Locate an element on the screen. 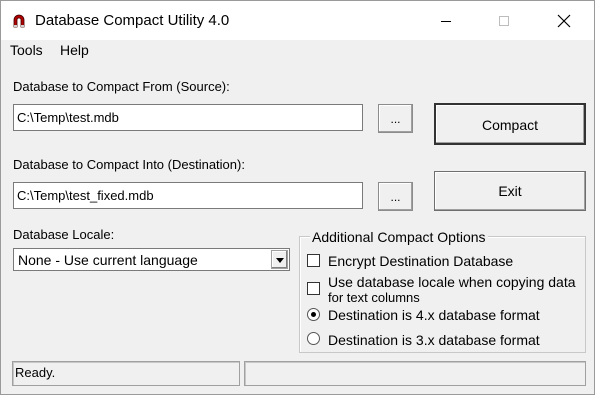  format-4x-radio is located at coordinates (313, 314).